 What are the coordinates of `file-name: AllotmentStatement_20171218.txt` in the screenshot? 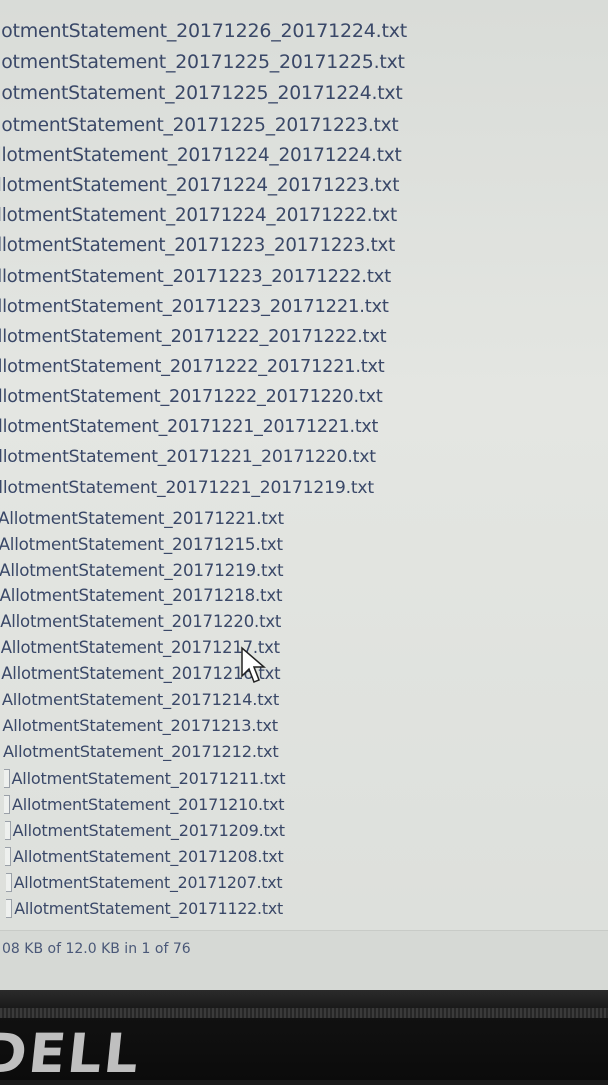 It's located at (141, 596).